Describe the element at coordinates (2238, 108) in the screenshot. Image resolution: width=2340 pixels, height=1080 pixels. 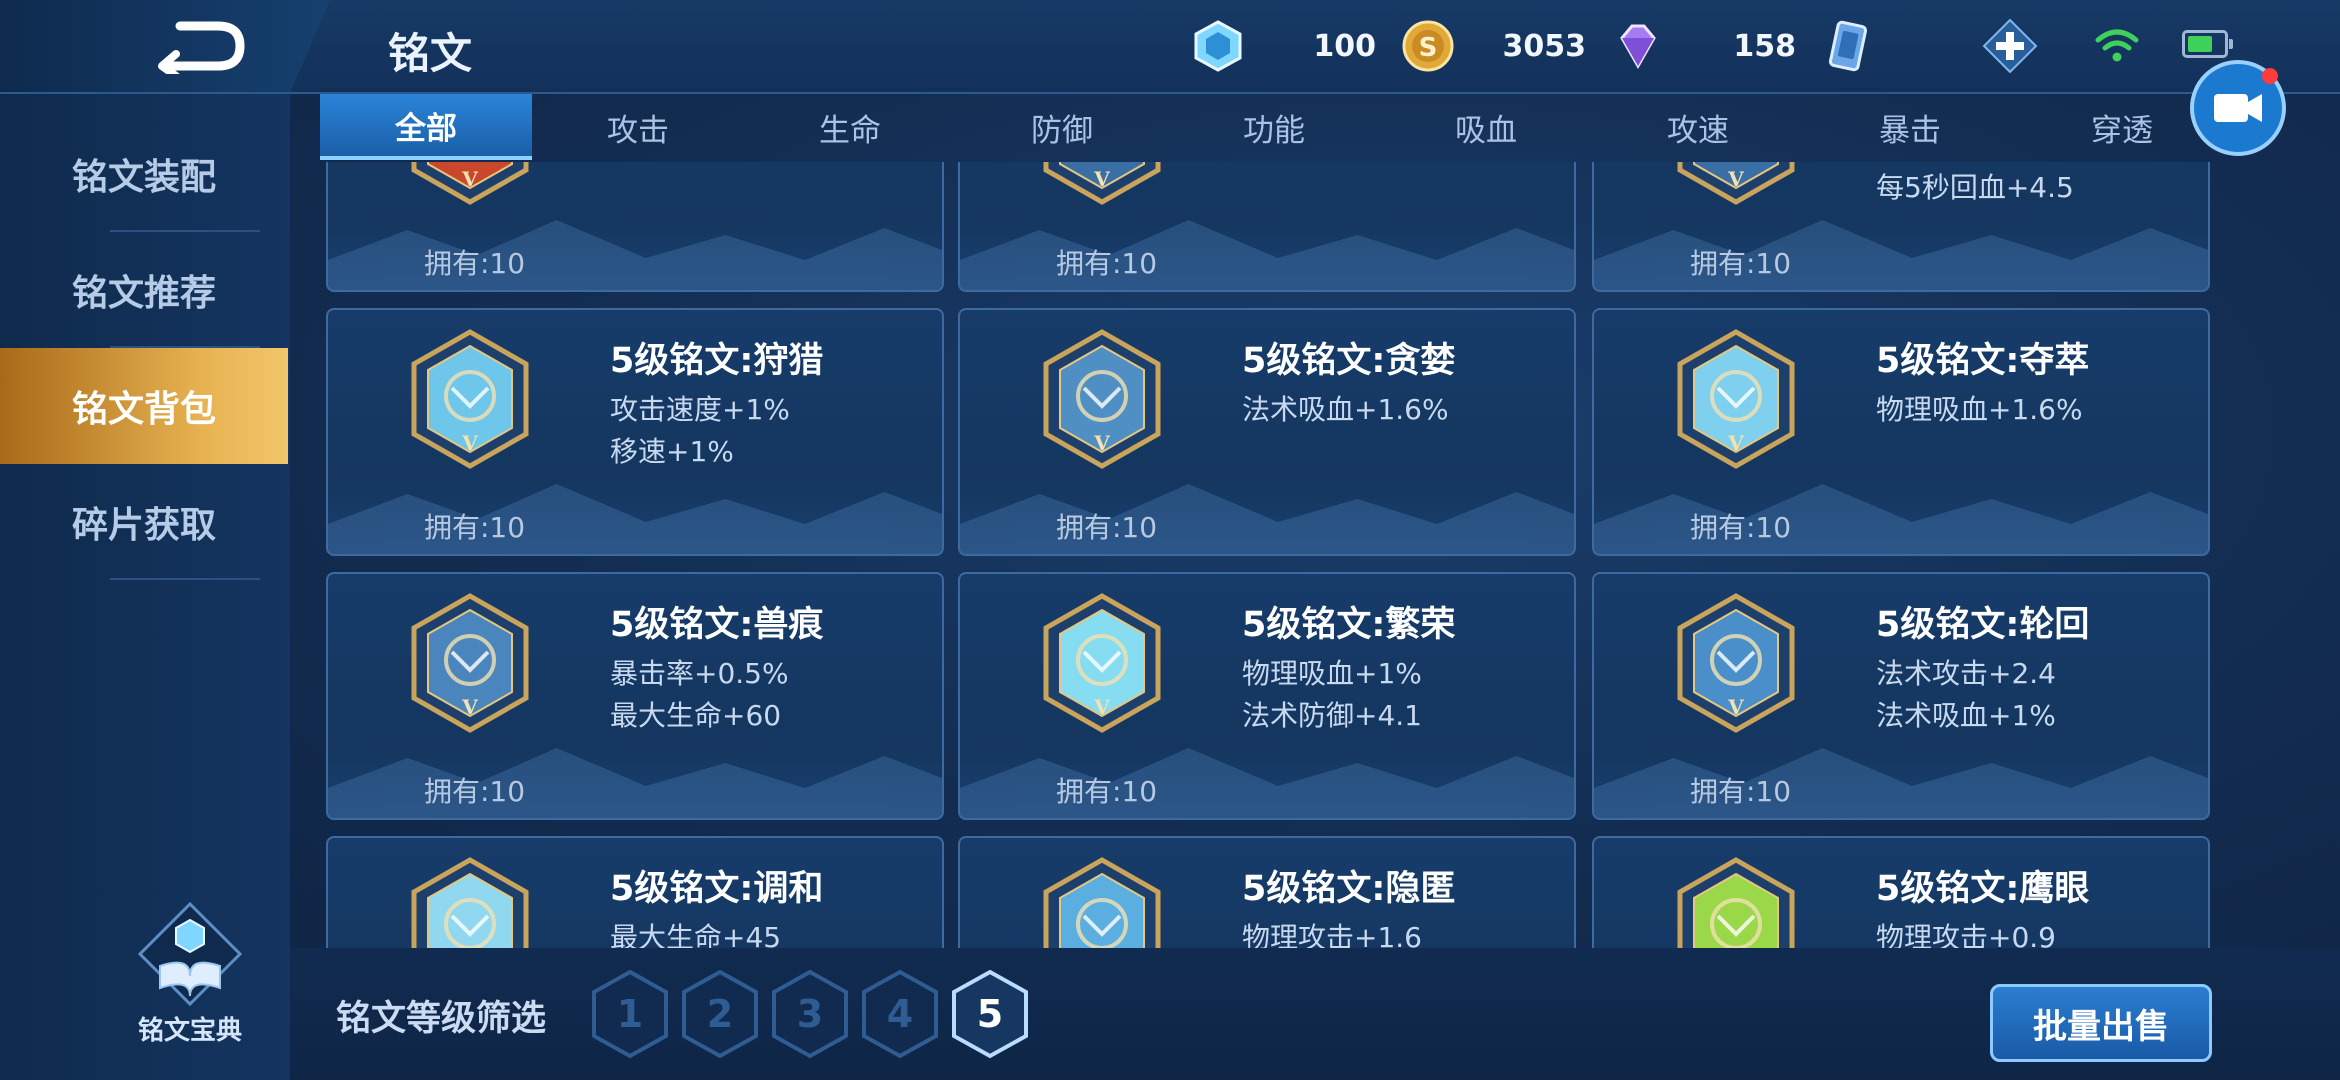
I see `screen-record-button` at that location.